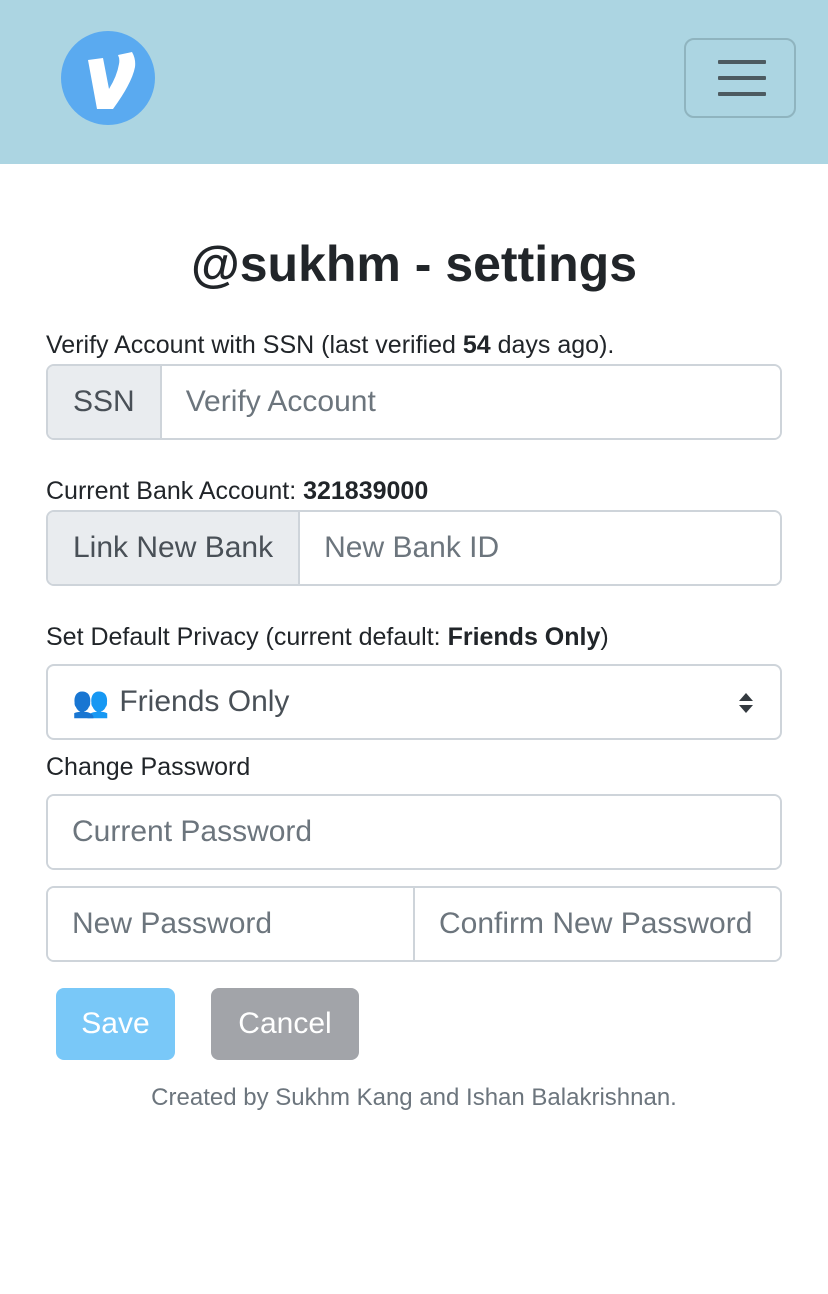 The image size is (828, 1294). Describe the element at coordinates (552, 345) in the screenshot. I see `ssn-label-suffix: days ago).` at that location.